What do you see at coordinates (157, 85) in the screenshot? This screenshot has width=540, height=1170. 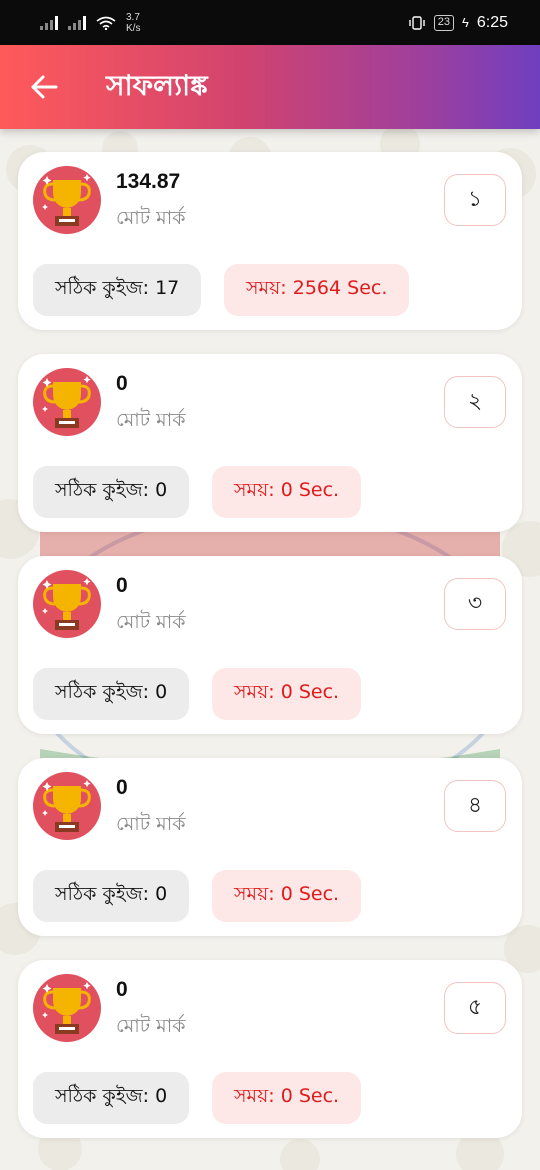 I see `page-title: সাফল্যাঙ্ক` at bounding box center [157, 85].